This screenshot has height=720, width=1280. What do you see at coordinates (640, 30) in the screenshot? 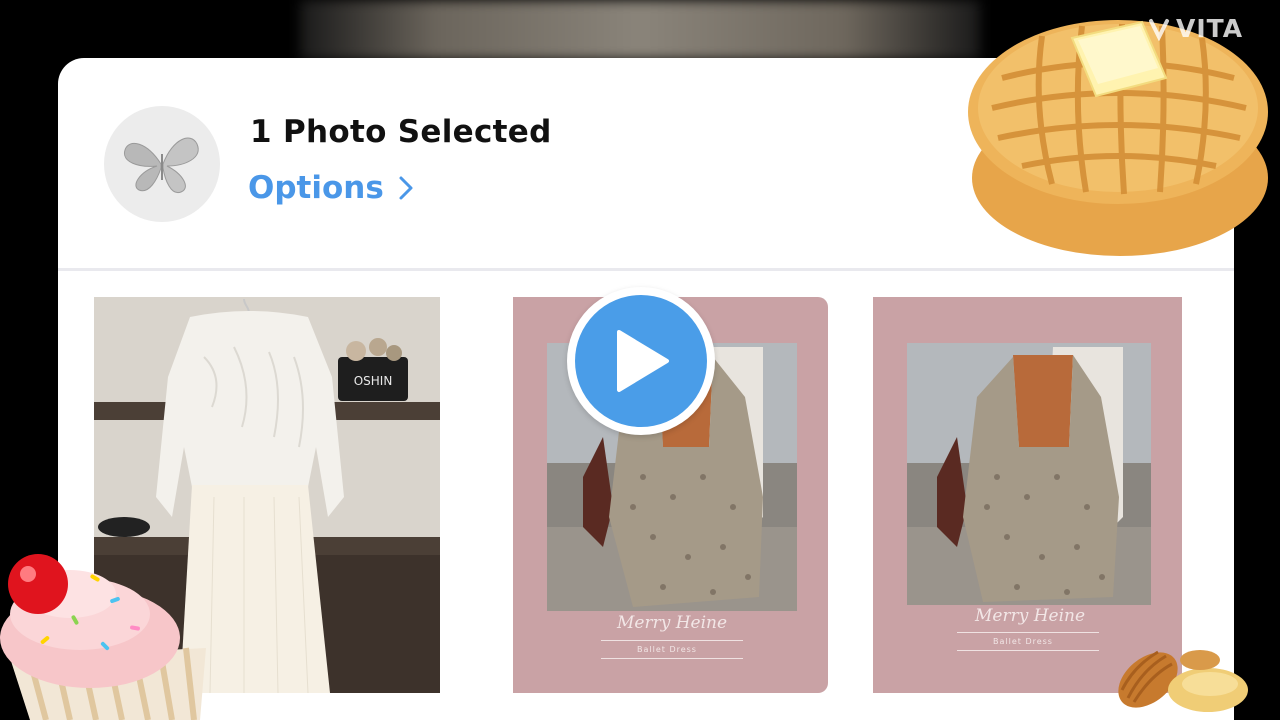
I see `blurred-background` at bounding box center [640, 30].